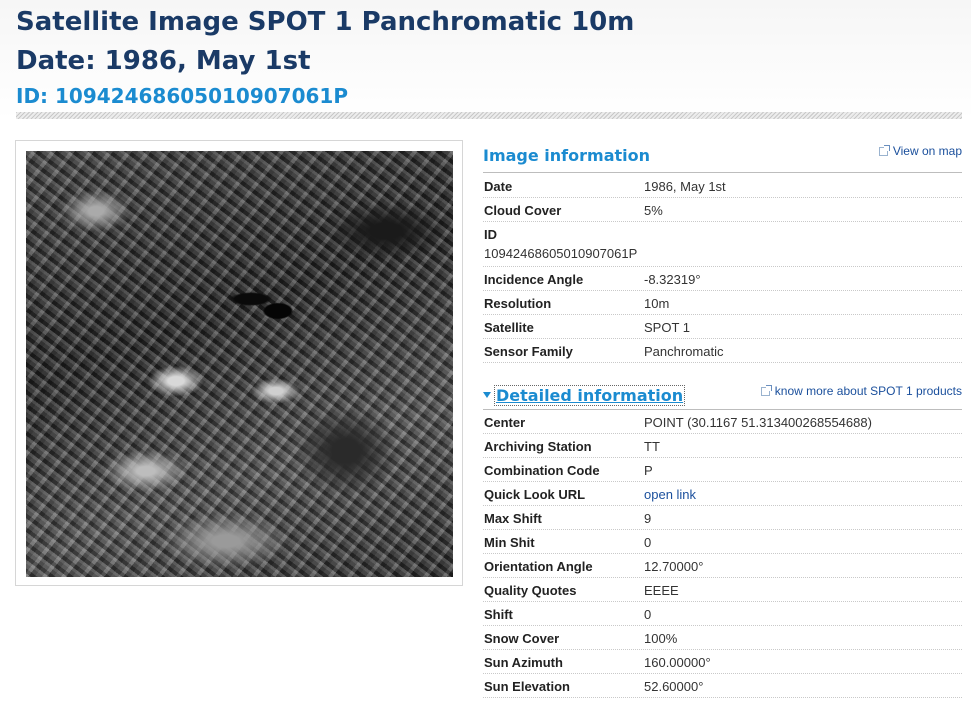  What do you see at coordinates (653, 210) in the screenshot?
I see `info-value: 5%` at bounding box center [653, 210].